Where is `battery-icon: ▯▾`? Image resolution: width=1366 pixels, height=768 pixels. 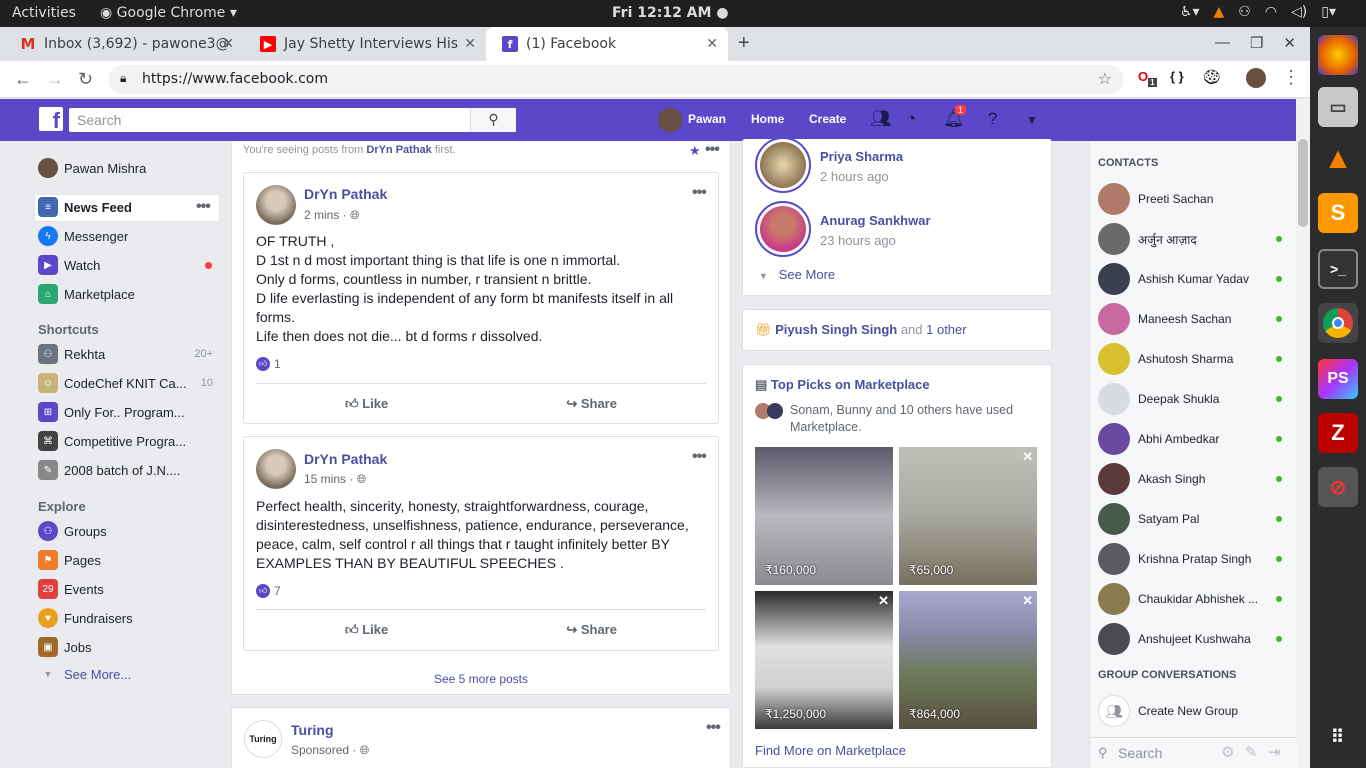 battery-icon: ▯▾ is located at coordinates (1328, 12).